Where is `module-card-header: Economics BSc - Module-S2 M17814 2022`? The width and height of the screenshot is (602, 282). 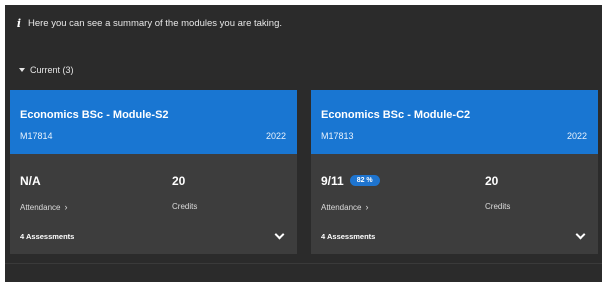 module-card-header: Economics BSc - Module-S2 M17814 2022 is located at coordinates (153, 122).